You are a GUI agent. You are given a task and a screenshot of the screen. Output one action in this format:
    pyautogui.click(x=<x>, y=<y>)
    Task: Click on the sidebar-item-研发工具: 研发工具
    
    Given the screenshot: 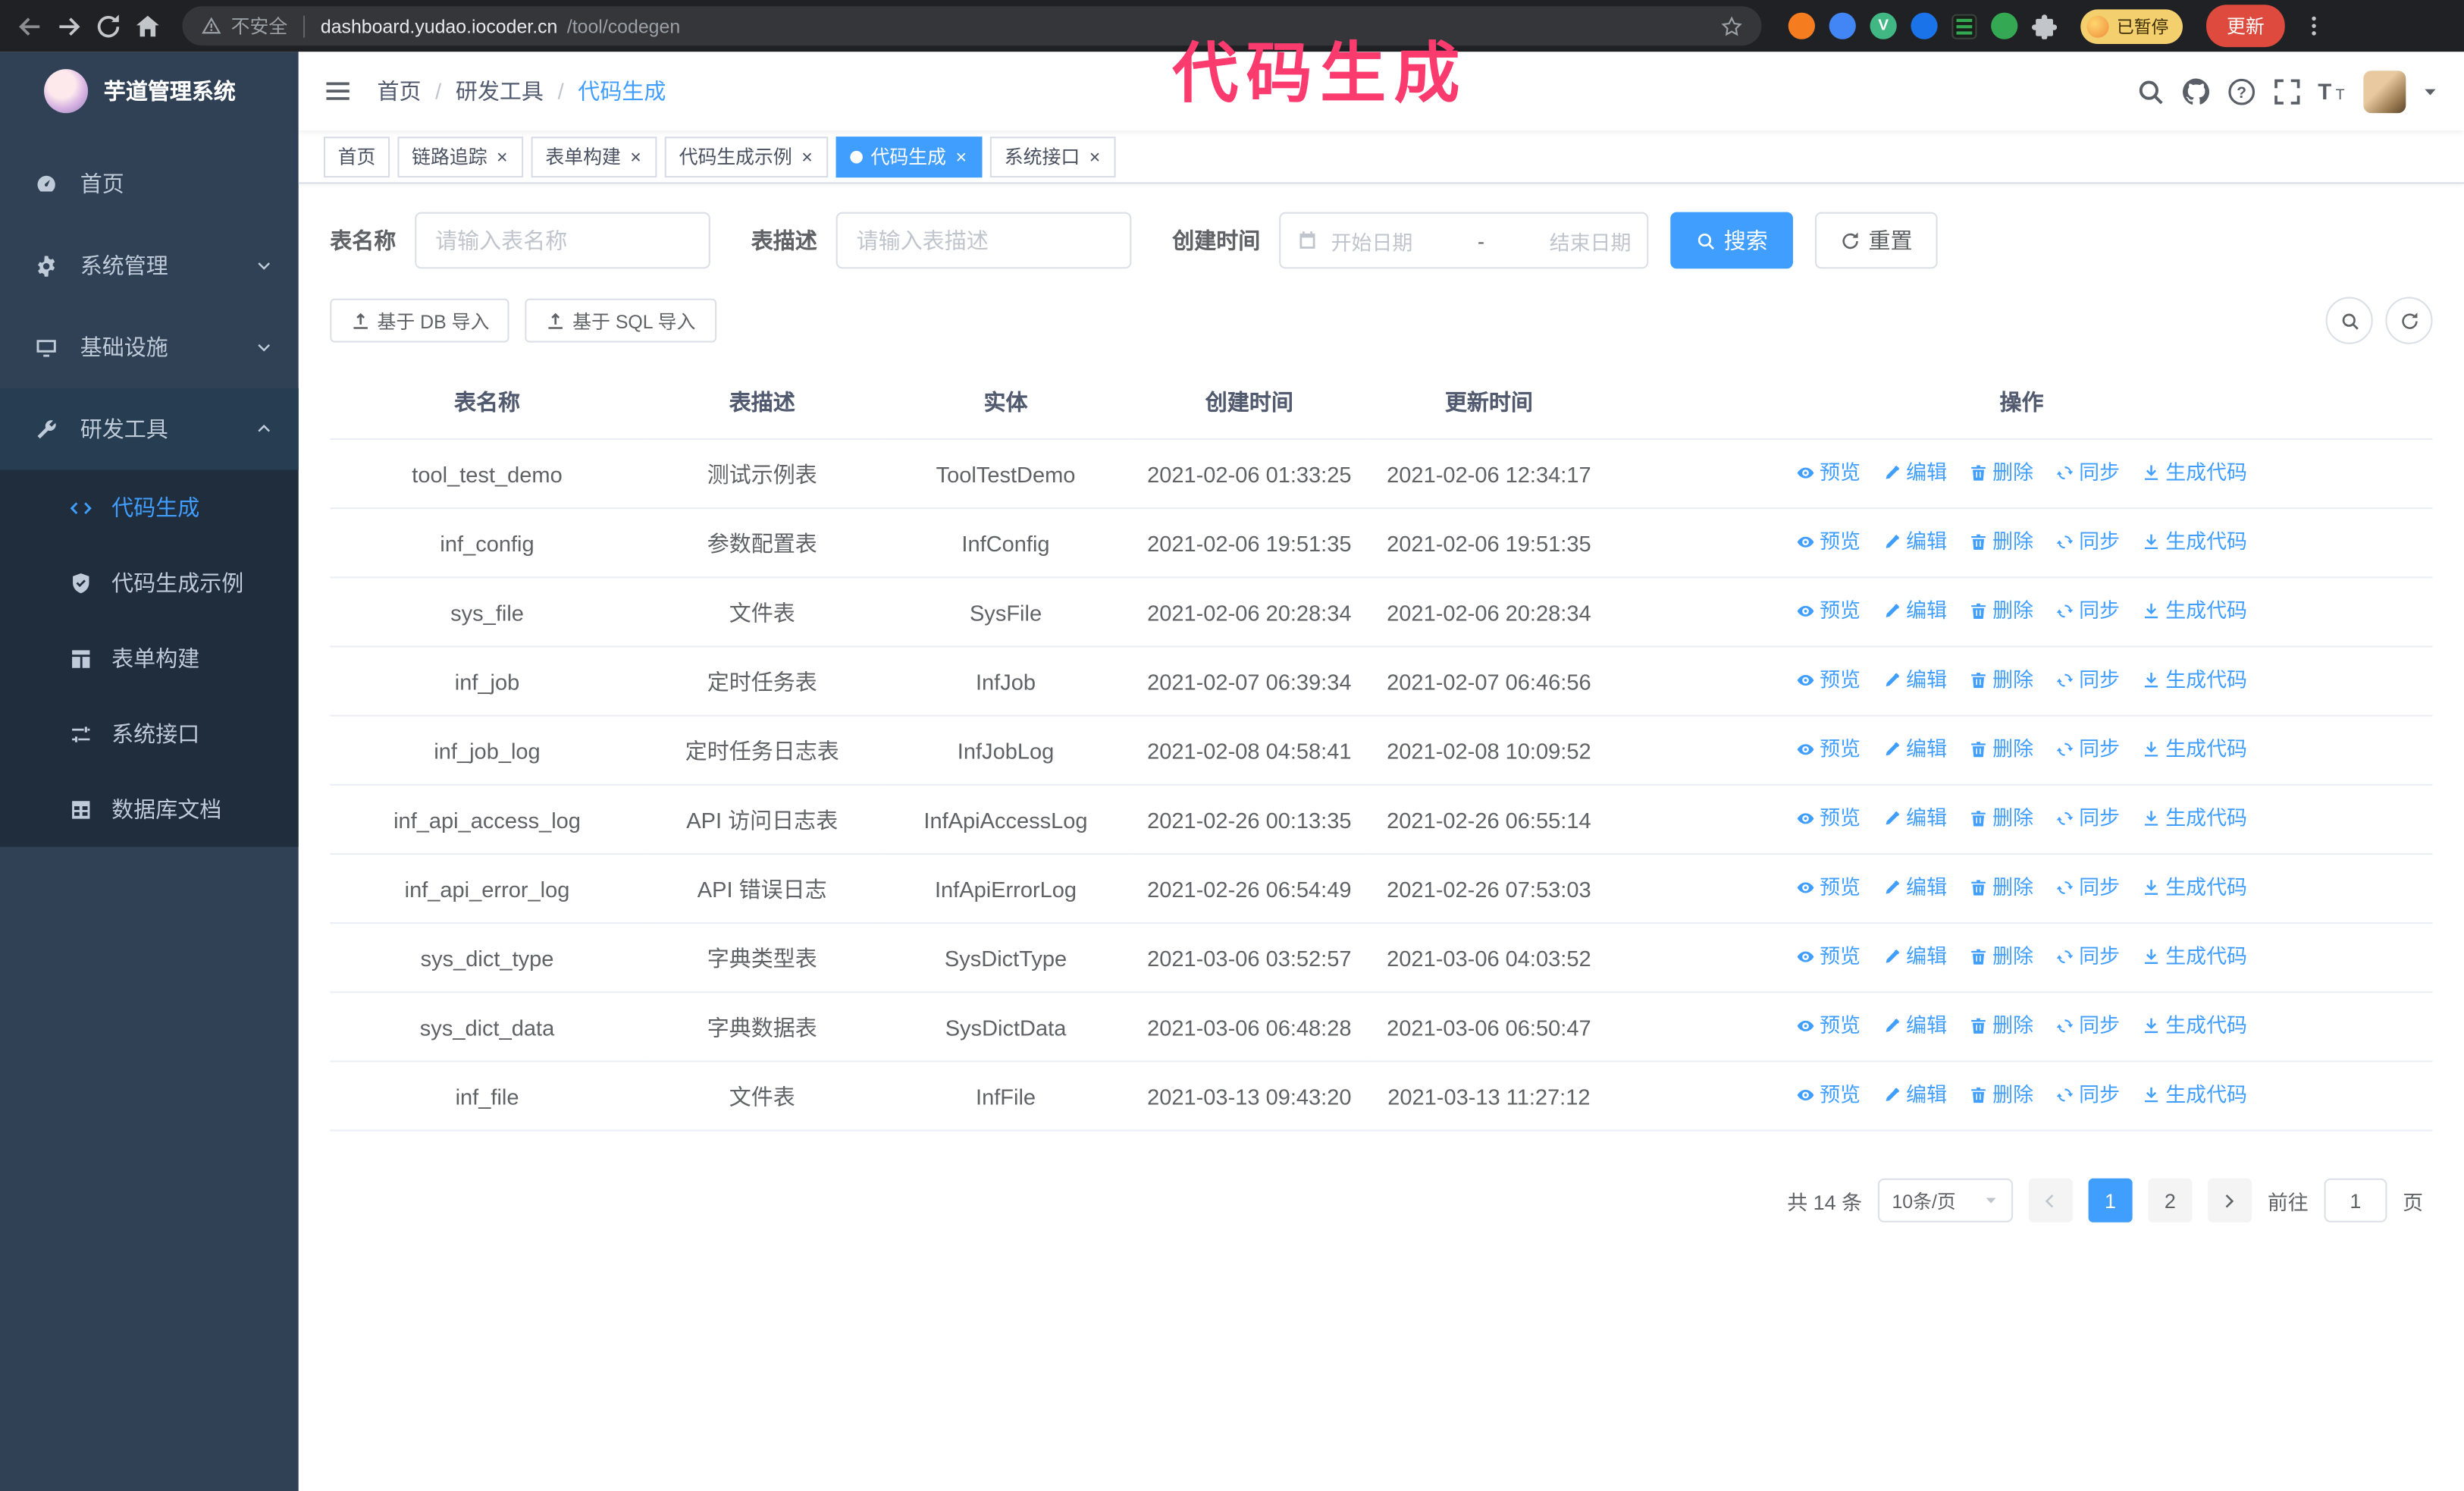 What is the action you would take?
    pyautogui.click(x=150, y=429)
    